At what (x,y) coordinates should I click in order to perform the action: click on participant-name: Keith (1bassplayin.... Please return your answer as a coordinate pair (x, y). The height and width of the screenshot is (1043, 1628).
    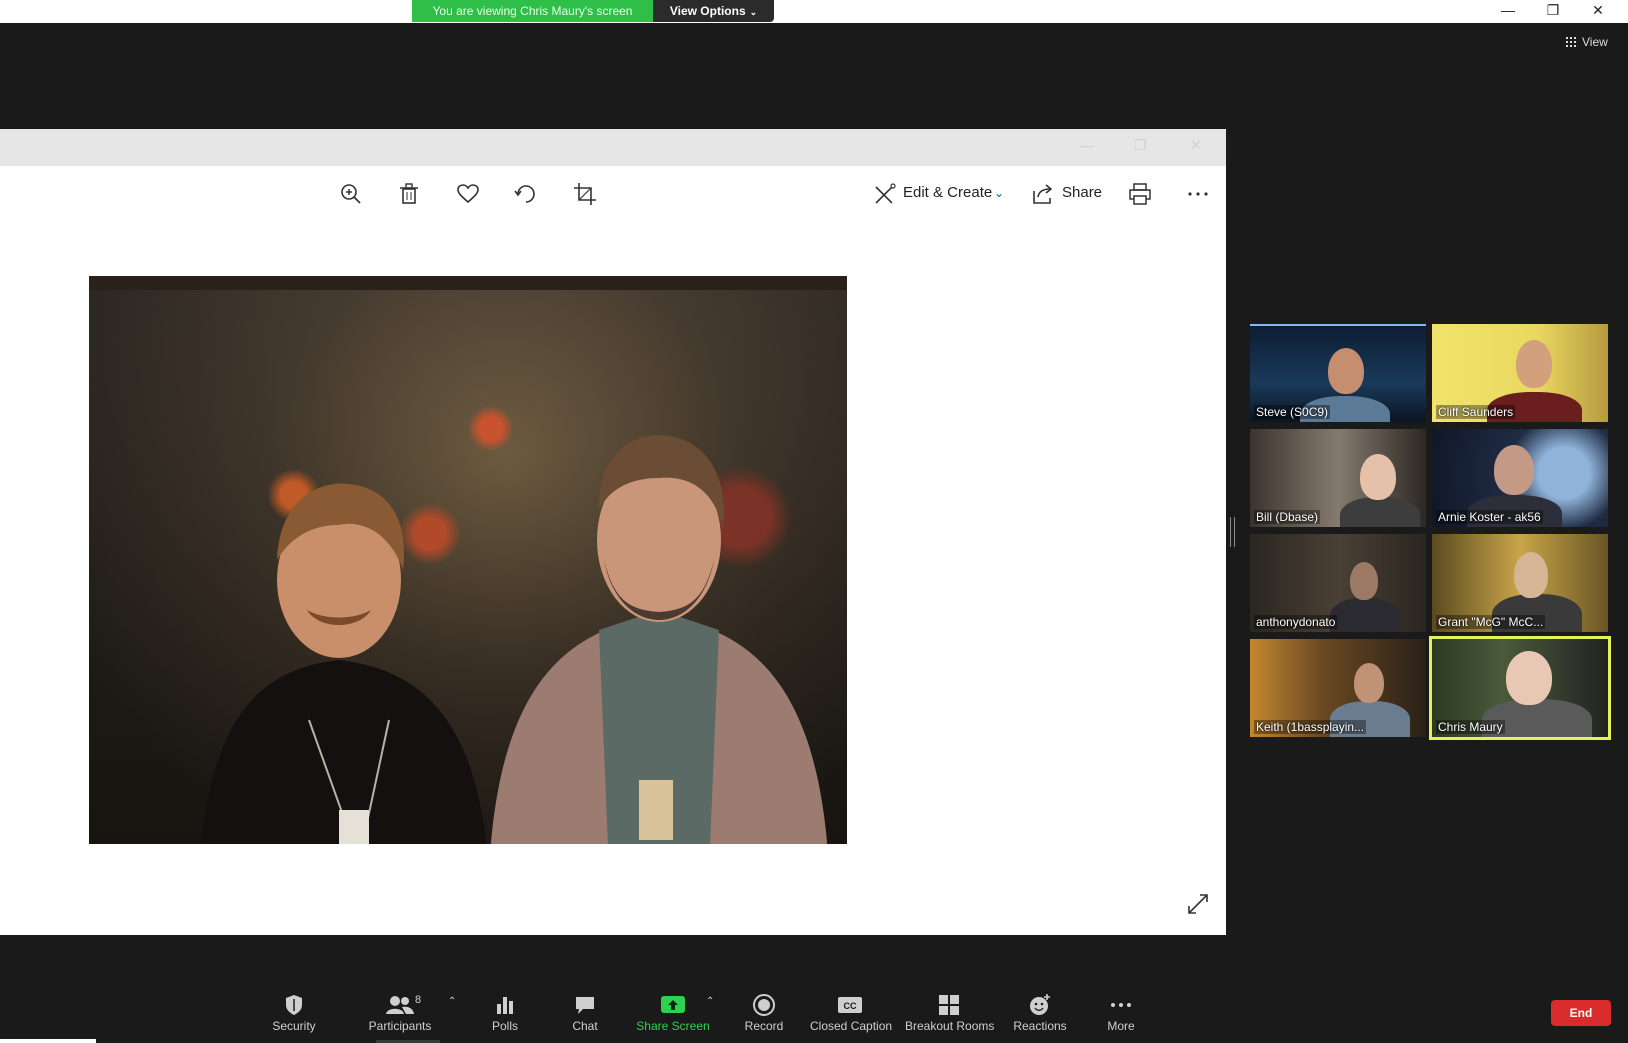
    Looking at the image, I should click on (1310, 727).